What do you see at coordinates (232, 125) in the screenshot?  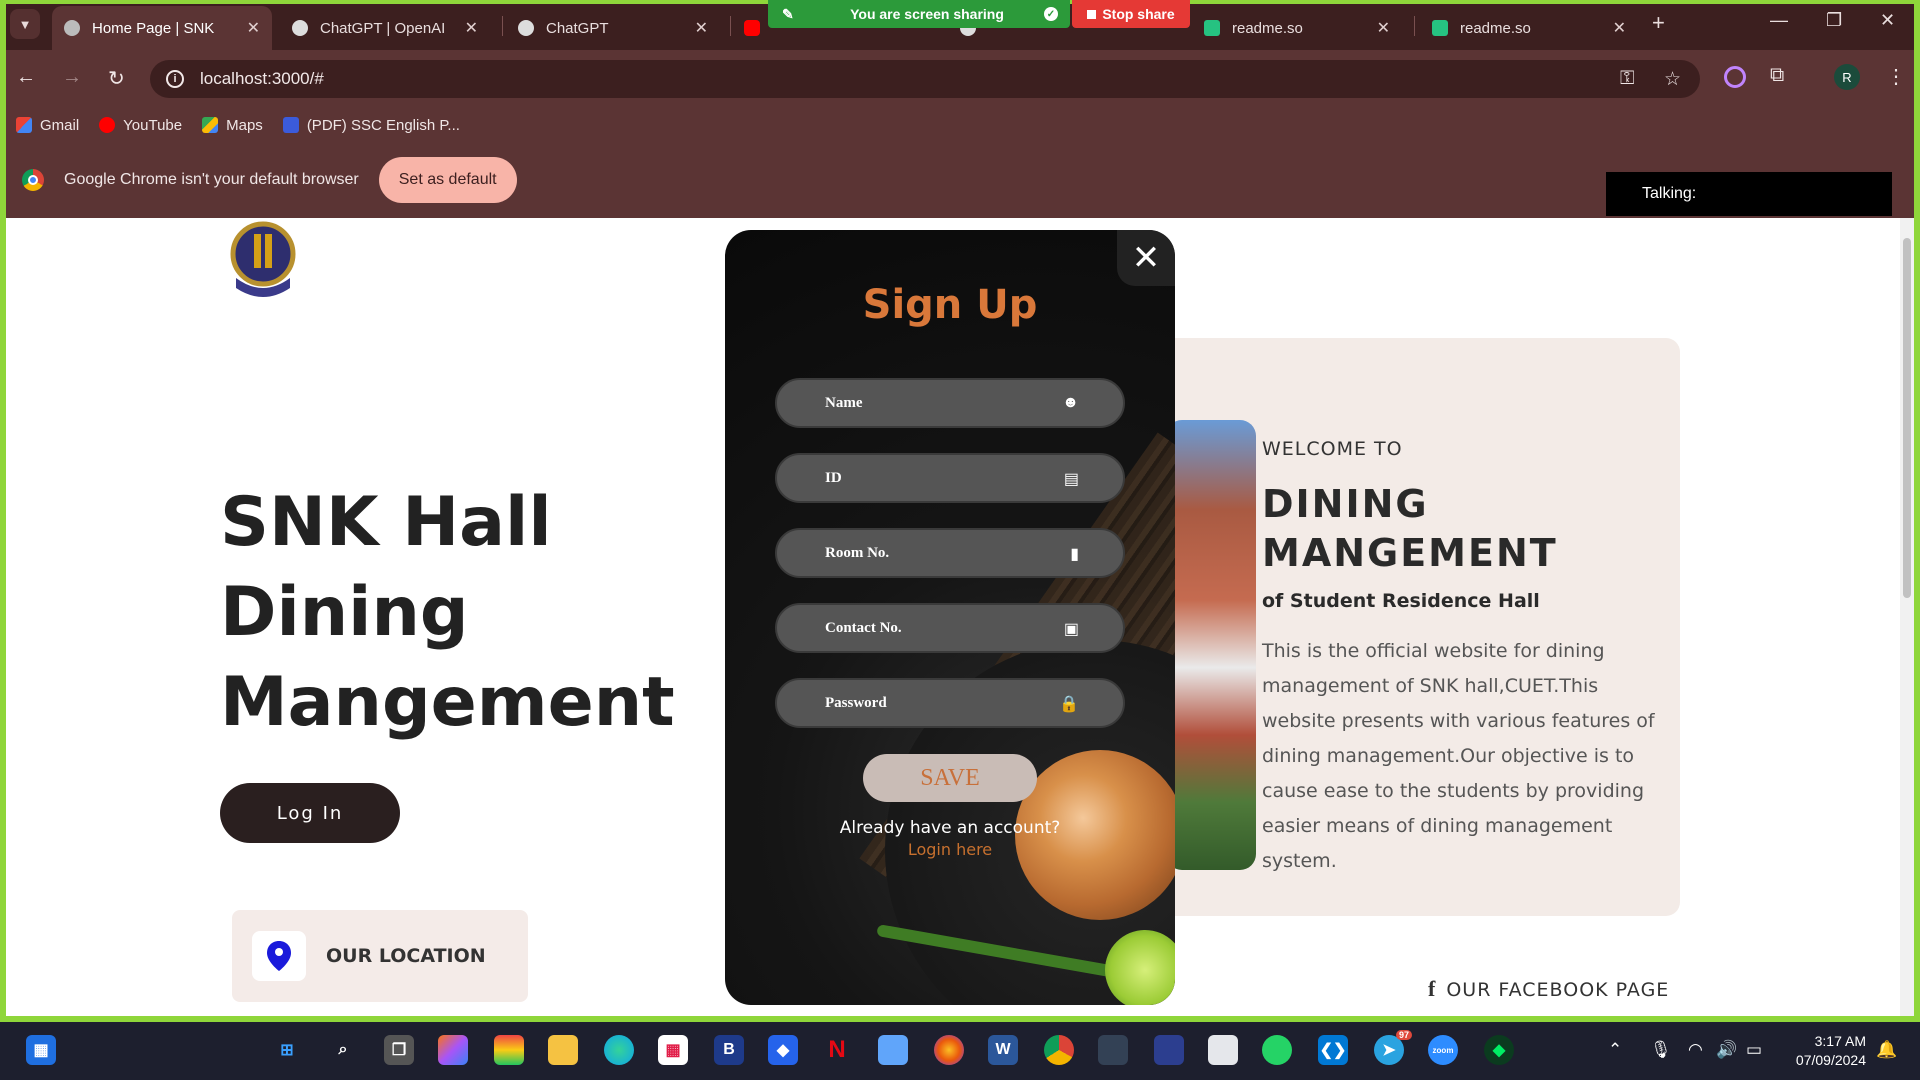 I see `bookmark-maps: Maps` at bounding box center [232, 125].